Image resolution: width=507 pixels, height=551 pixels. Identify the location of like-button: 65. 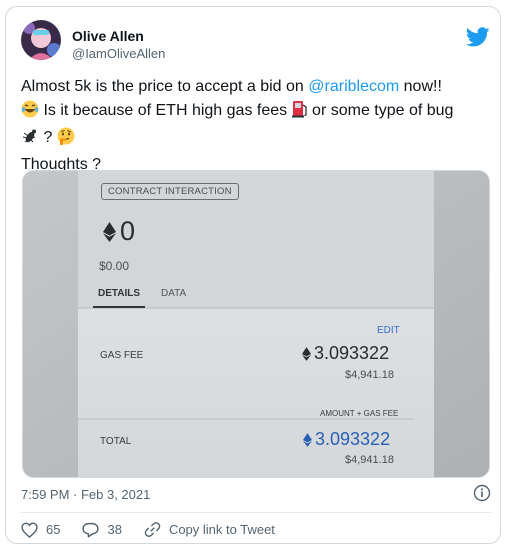
(40, 530).